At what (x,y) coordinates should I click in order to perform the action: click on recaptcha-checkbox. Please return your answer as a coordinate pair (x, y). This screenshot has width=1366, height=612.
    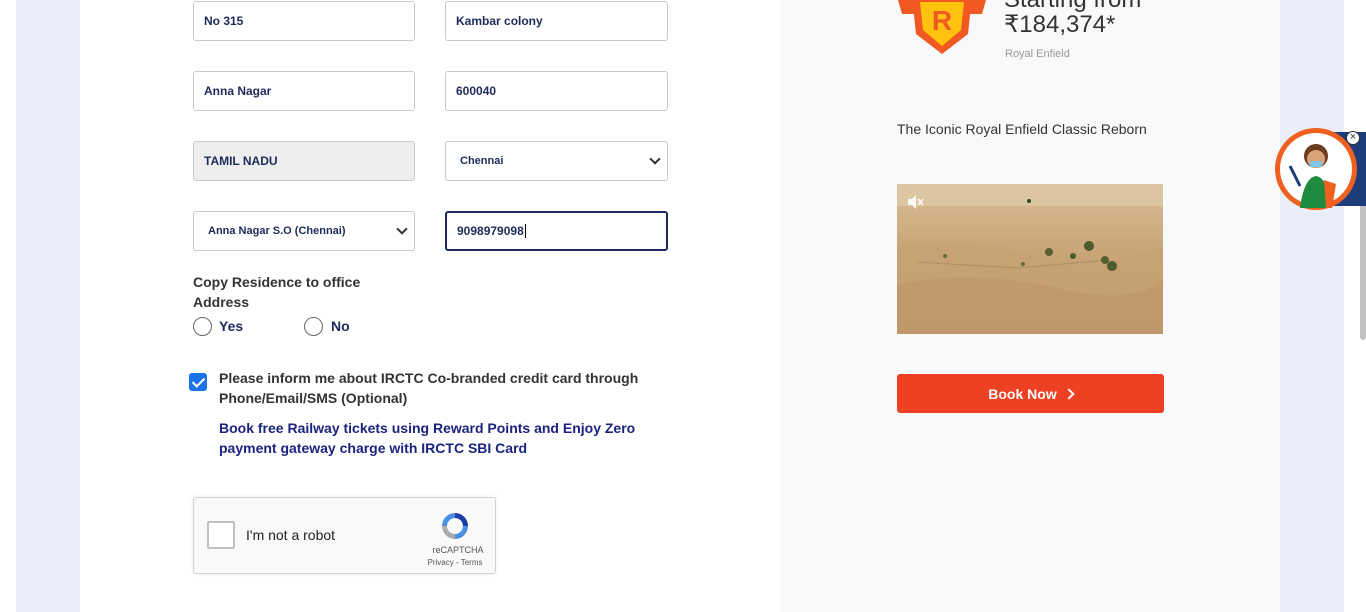
    Looking at the image, I should click on (221, 535).